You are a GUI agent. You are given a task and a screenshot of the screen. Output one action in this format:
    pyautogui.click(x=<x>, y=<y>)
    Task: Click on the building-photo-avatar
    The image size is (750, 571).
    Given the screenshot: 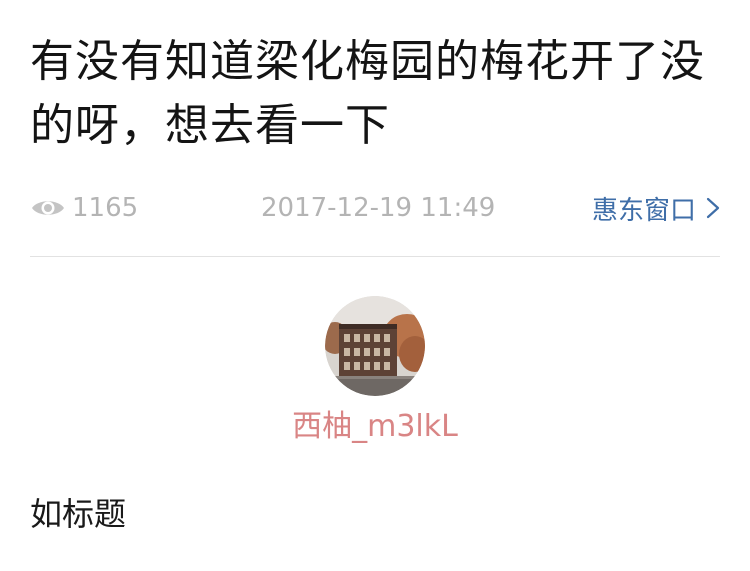 What is the action you would take?
    pyautogui.click(x=375, y=346)
    